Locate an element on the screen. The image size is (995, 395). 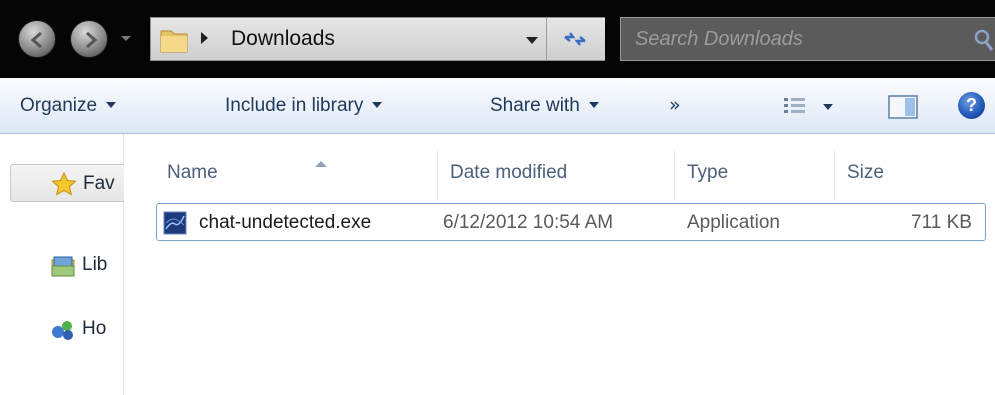
nav-item-homegroup: Ho is located at coordinates (62, 330).